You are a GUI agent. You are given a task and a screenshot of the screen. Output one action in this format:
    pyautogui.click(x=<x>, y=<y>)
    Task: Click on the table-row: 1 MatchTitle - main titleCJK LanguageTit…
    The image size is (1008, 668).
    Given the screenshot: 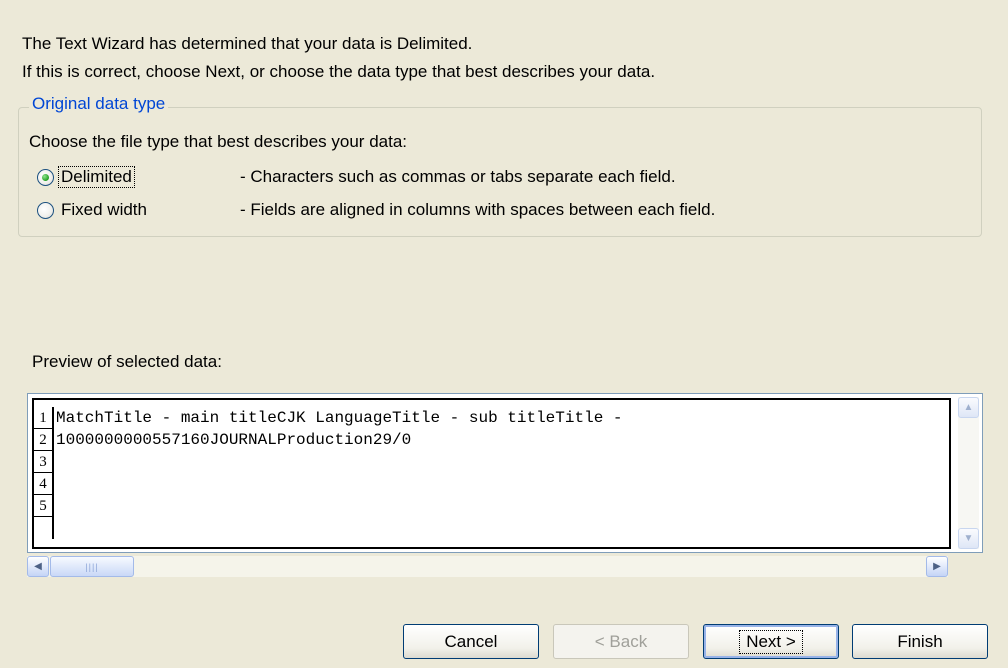 What is the action you would take?
    pyautogui.click(x=491, y=418)
    